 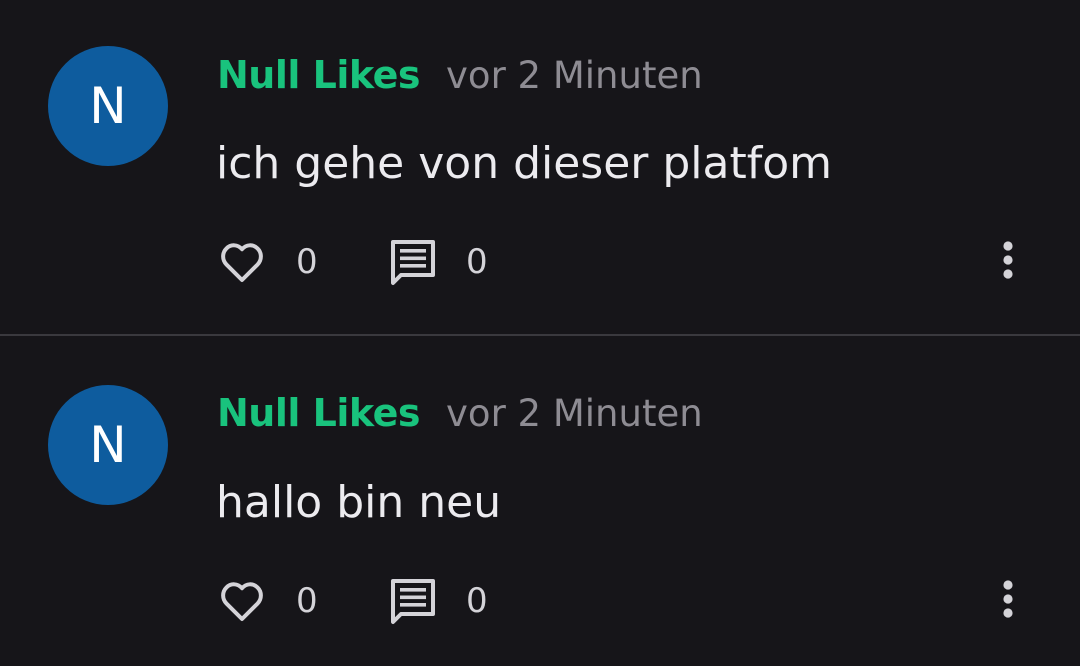 I want to click on comment-text: ich gehe von dieser platfom, so click(x=524, y=163).